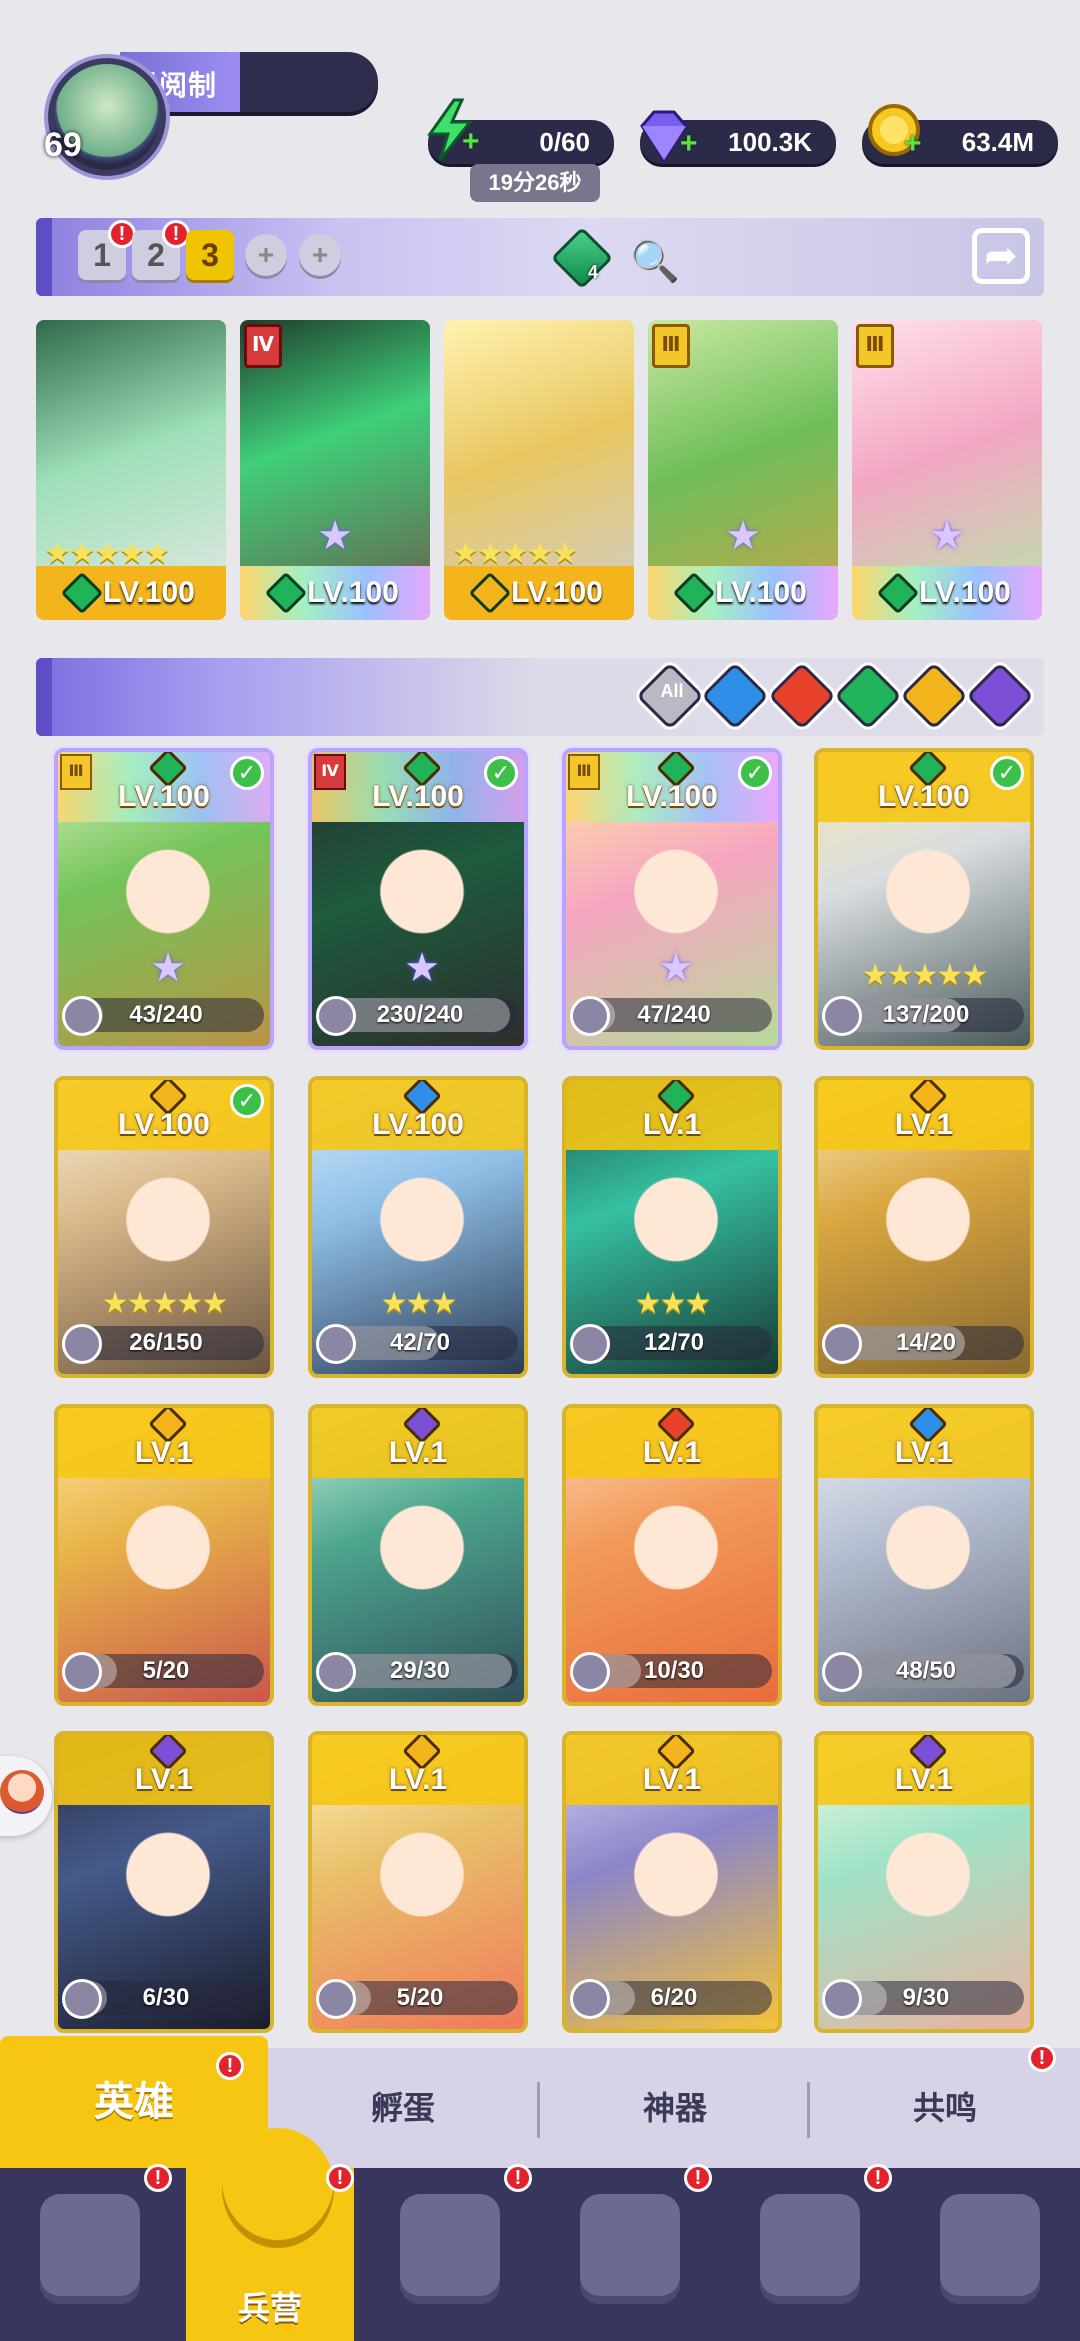 The image size is (1080, 2341). What do you see at coordinates (924, 1227) in the screenshot?
I see `hero-card: LV.1 14/20` at bounding box center [924, 1227].